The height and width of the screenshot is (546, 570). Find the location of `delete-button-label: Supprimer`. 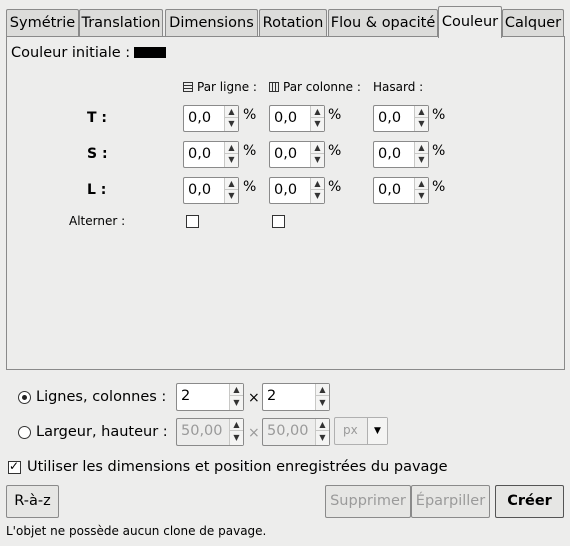

delete-button-label: Supprimer is located at coordinates (368, 501).